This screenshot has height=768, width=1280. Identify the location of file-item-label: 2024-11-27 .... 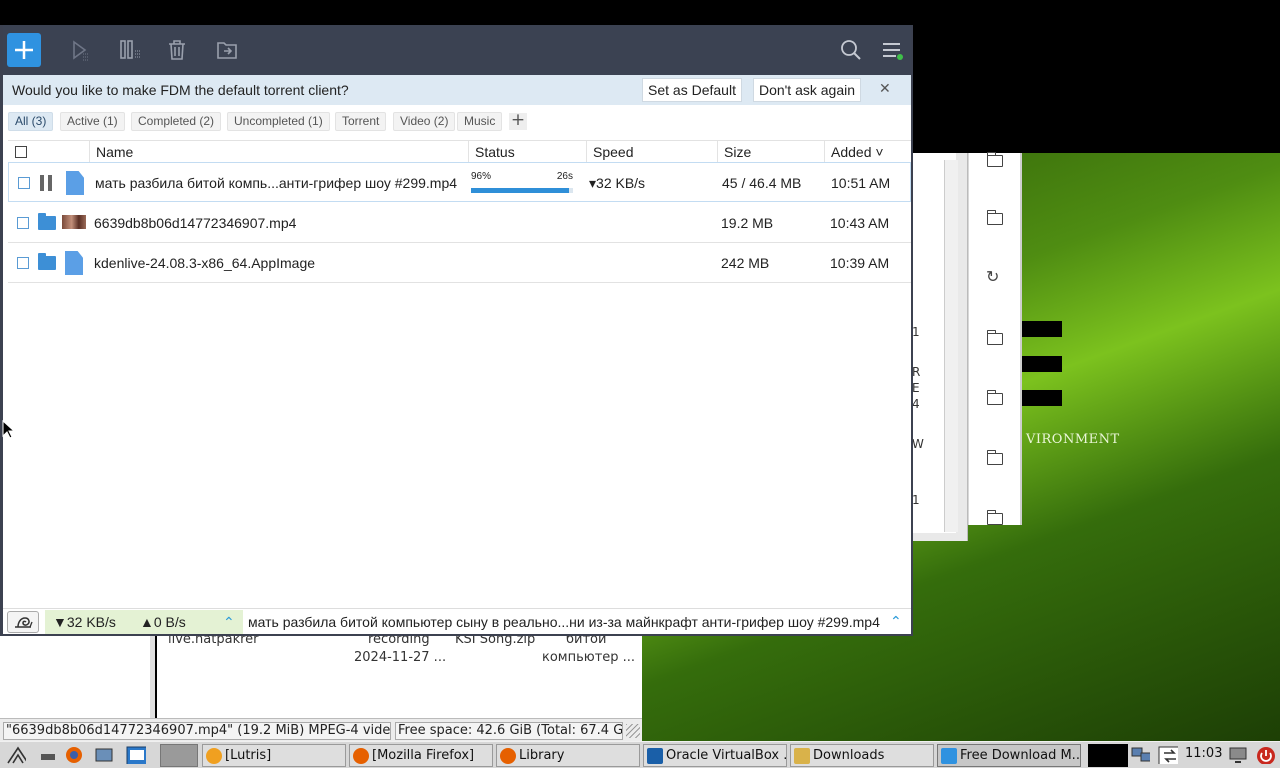
(400, 657).